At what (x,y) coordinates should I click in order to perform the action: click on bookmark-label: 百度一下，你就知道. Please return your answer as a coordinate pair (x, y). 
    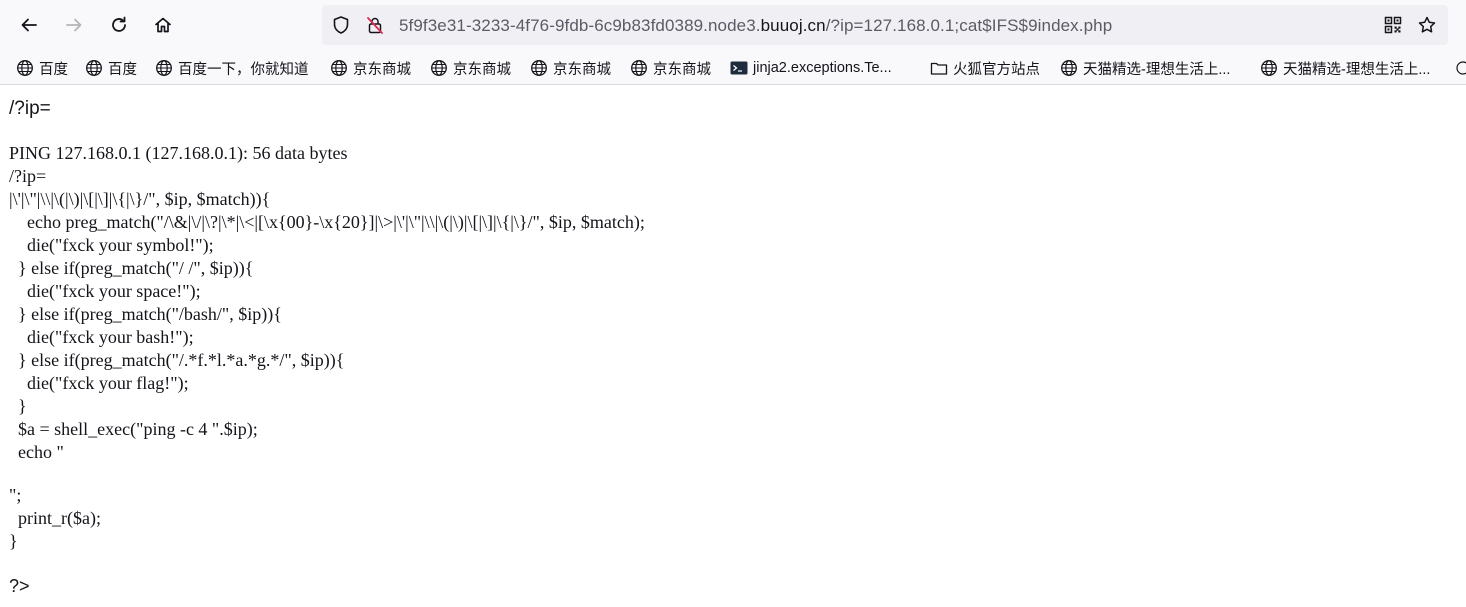
    Looking at the image, I should click on (243, 69).